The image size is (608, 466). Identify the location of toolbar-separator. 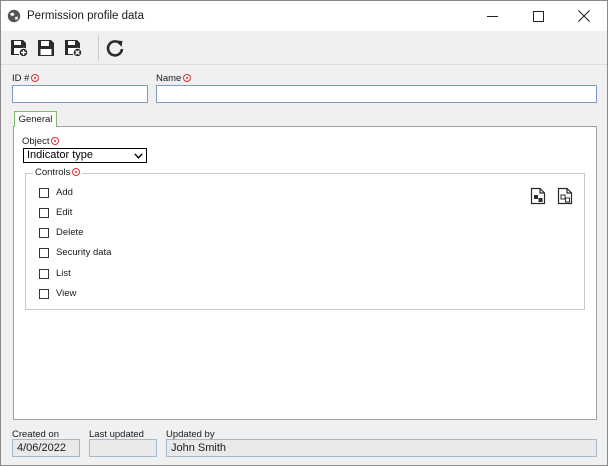
(98, 48).